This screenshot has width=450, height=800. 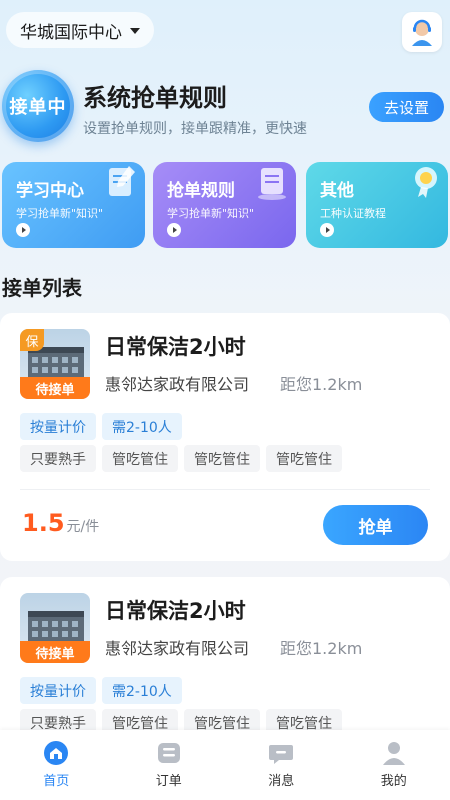 I want to click on taking-orders-badge: 接单中, so click(x=38, y=106).